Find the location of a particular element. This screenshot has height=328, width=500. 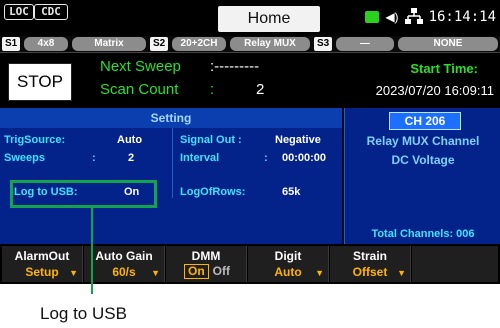

softkey-digit: Digit Auto ▼ is located at coordinates (288, 264).